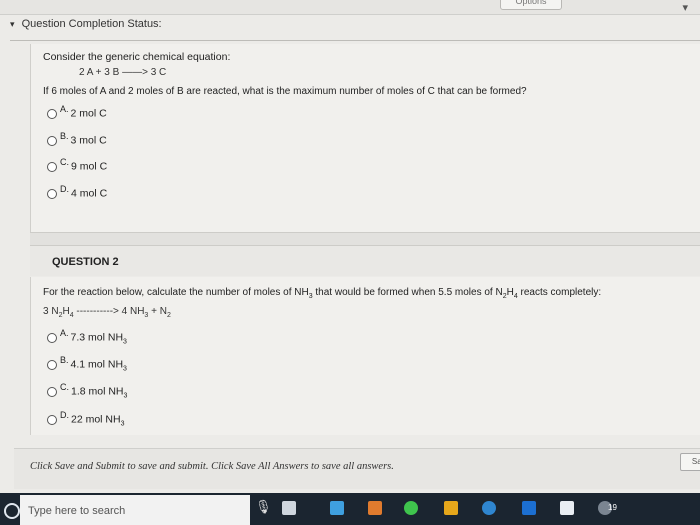  I want to click on notification-badge: 19, so click(612, 507).